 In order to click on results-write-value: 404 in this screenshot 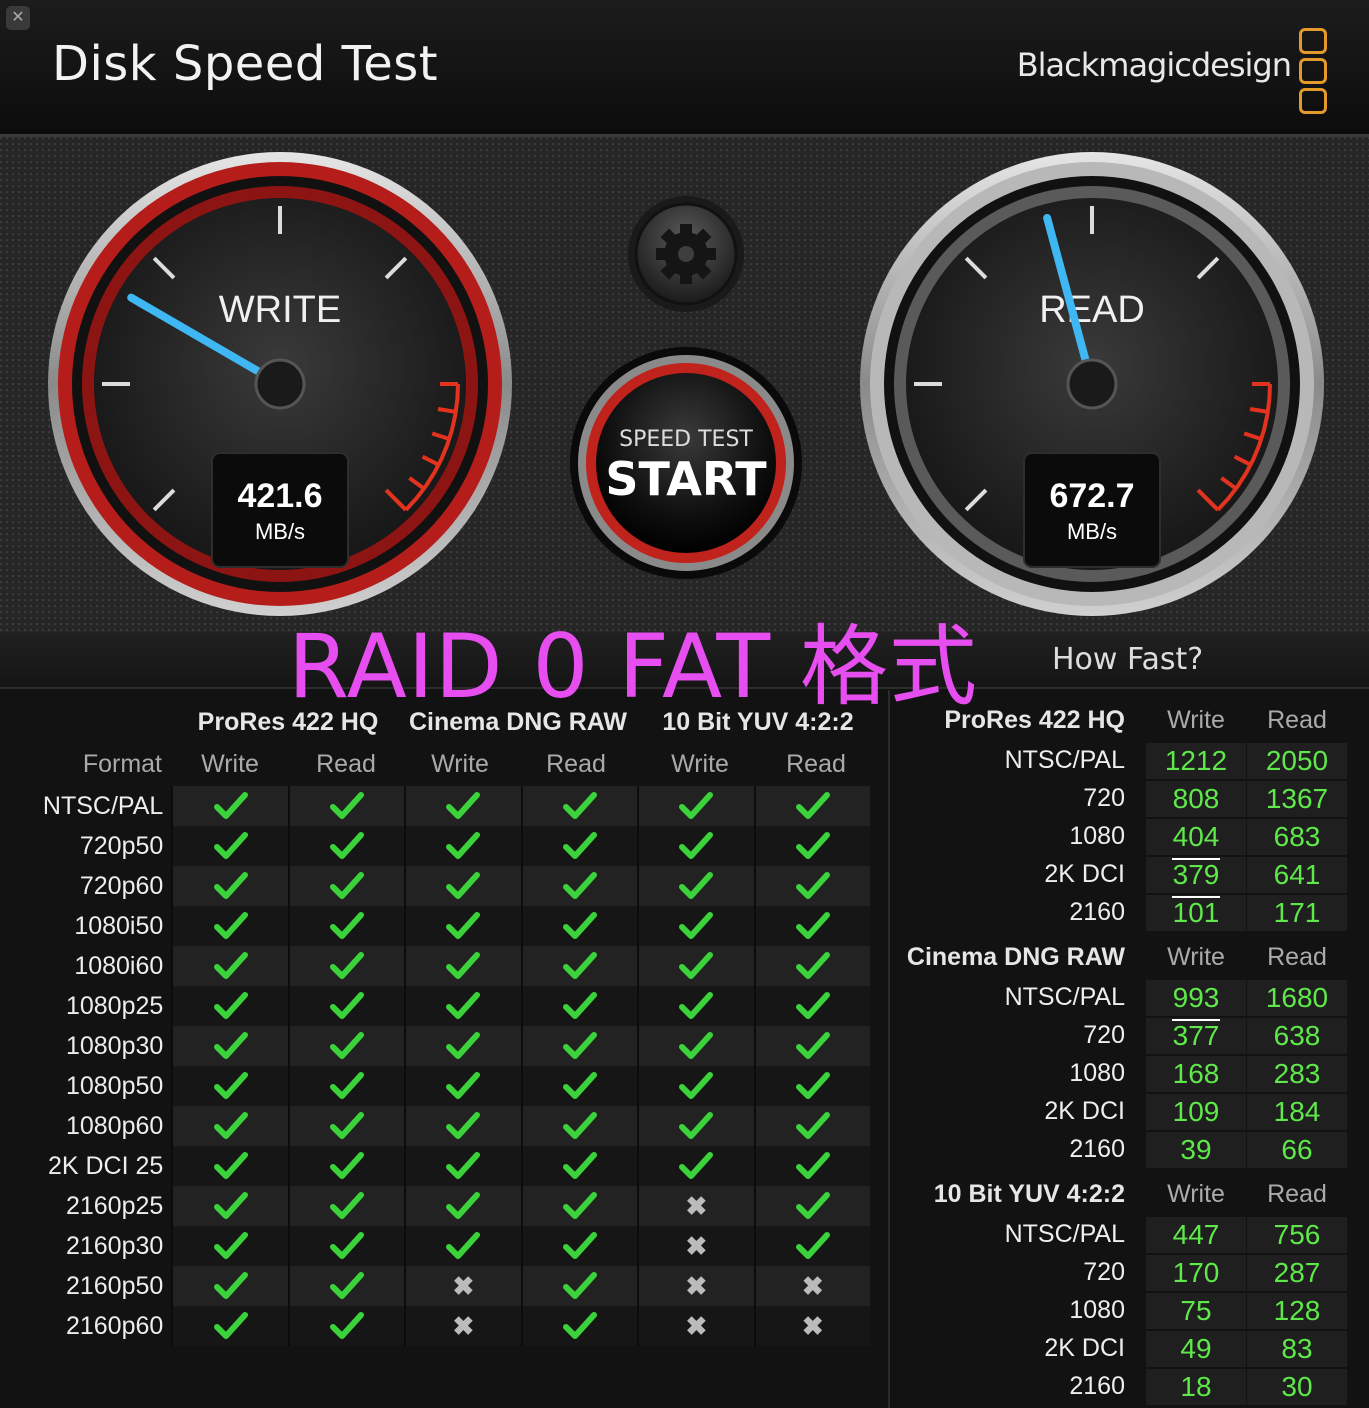, I will do `click(1196, 837)`.